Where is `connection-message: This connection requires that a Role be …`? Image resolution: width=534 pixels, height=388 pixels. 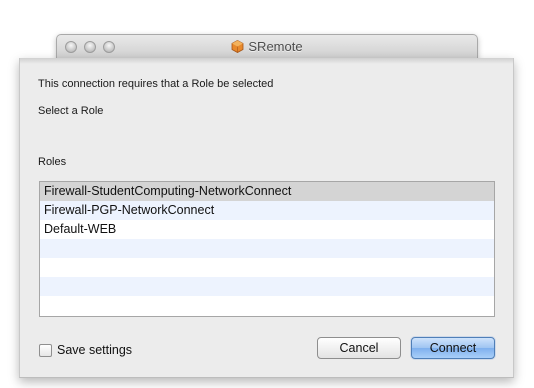 connection-message: This connection requires that a Role be … is located at coordinates (156, 84).